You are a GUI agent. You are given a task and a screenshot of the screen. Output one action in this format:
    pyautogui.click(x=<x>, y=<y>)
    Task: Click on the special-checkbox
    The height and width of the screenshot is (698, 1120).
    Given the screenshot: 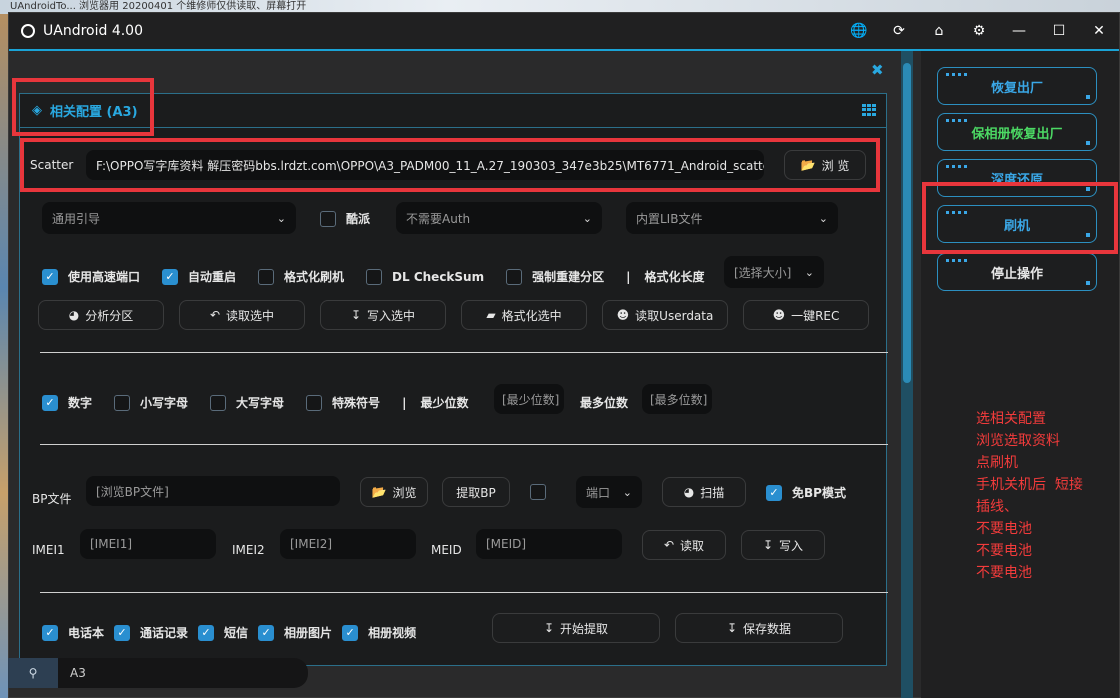 What is the action you would take?
    pyautogui.click(x=314, y=402)
    